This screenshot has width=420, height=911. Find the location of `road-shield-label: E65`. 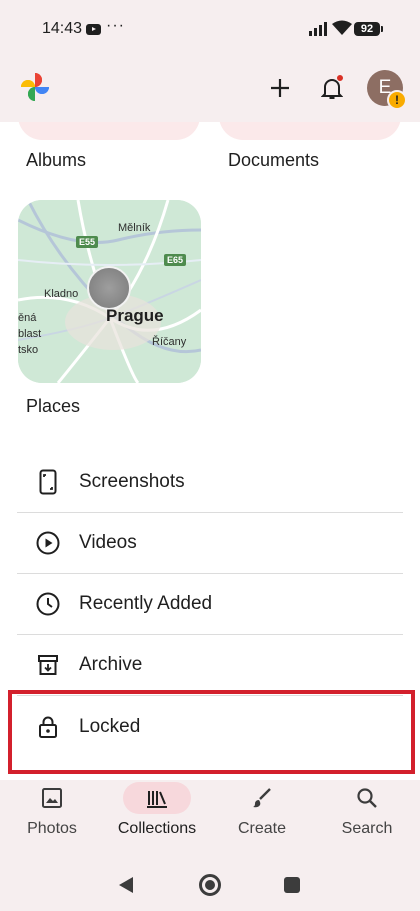

road-shield-label: E65 is located at coordinates (175, 260).